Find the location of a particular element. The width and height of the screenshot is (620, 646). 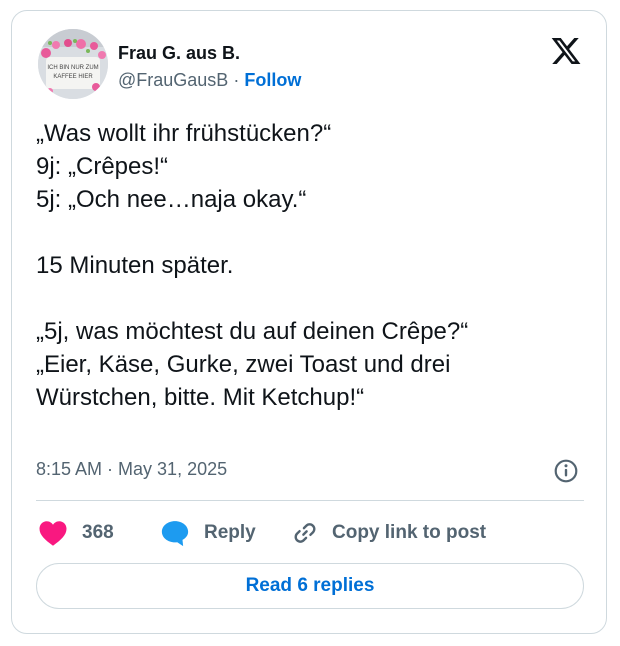

reply-button: Reply is located at coordinates (208, 533).